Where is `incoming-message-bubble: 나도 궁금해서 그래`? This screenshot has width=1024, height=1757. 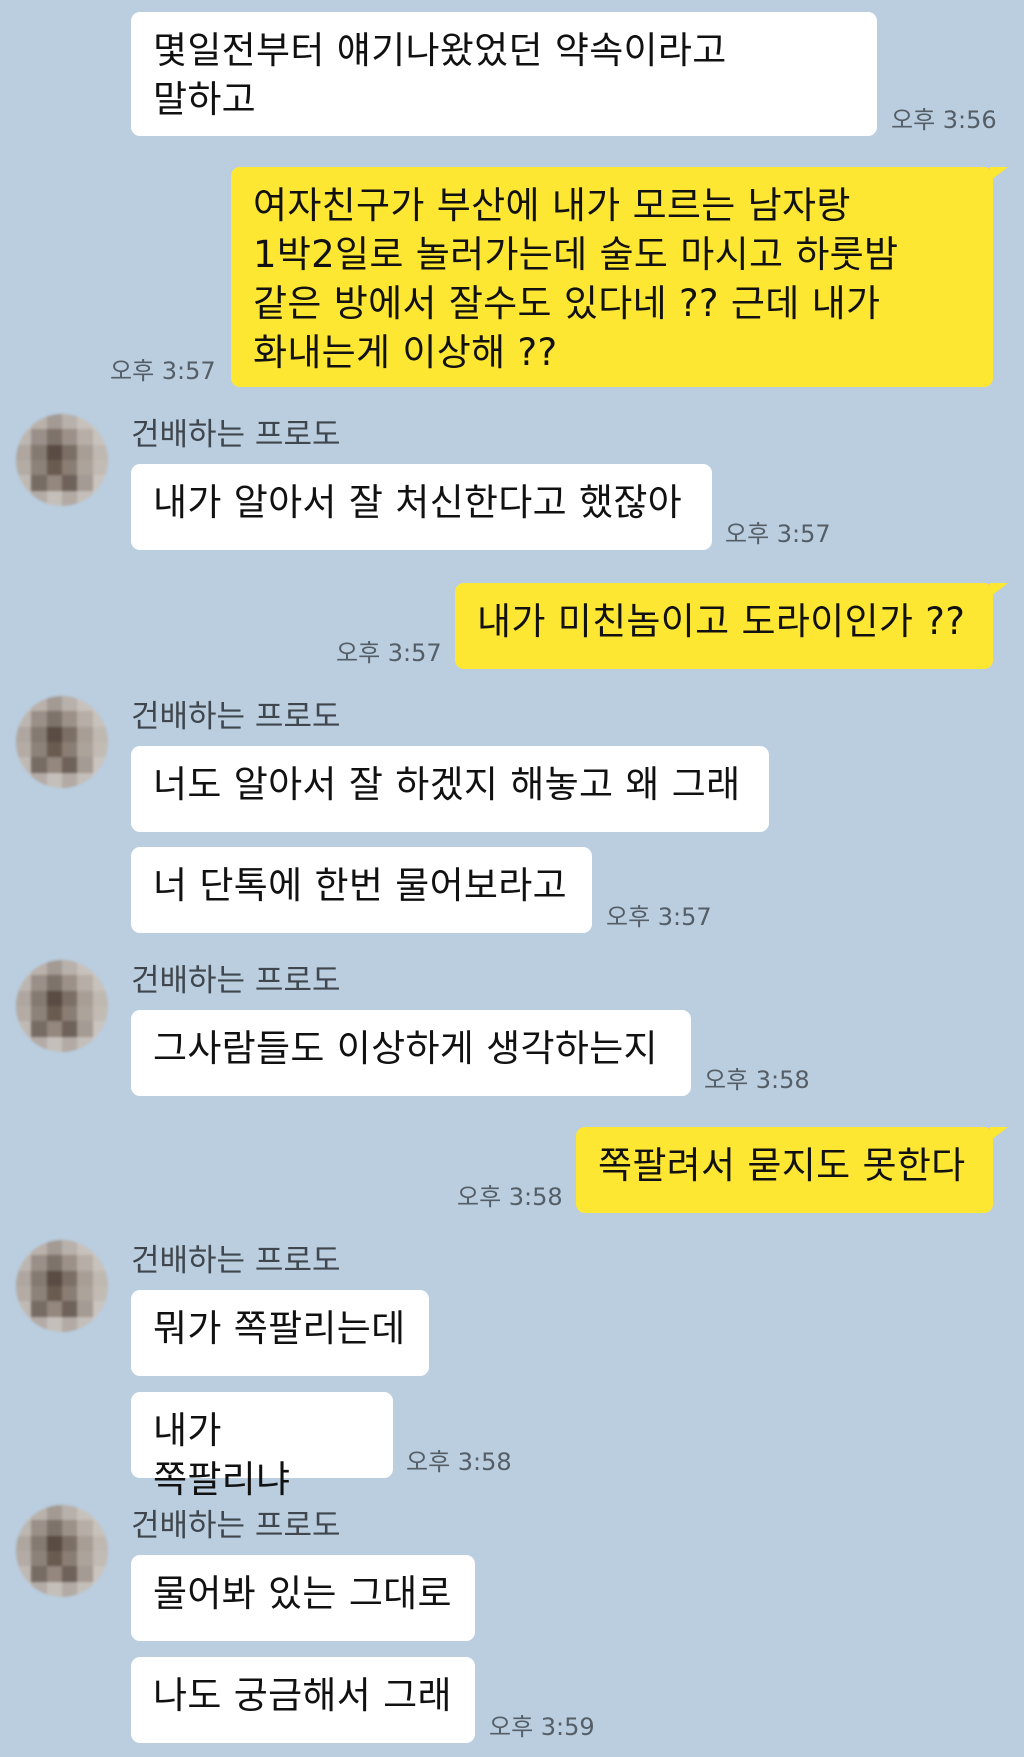 incoming-message-bubble: 나도 궁금해서 그래 is located at coordinates (303, 1700).